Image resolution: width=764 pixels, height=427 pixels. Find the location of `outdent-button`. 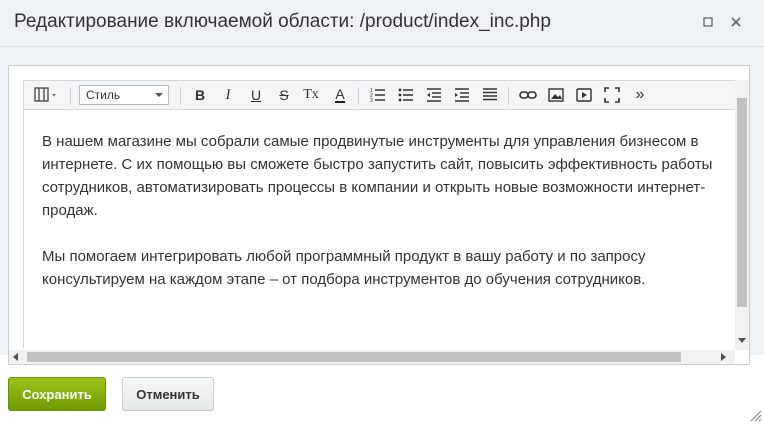

outdent-button is located at coordinates (434, 95).